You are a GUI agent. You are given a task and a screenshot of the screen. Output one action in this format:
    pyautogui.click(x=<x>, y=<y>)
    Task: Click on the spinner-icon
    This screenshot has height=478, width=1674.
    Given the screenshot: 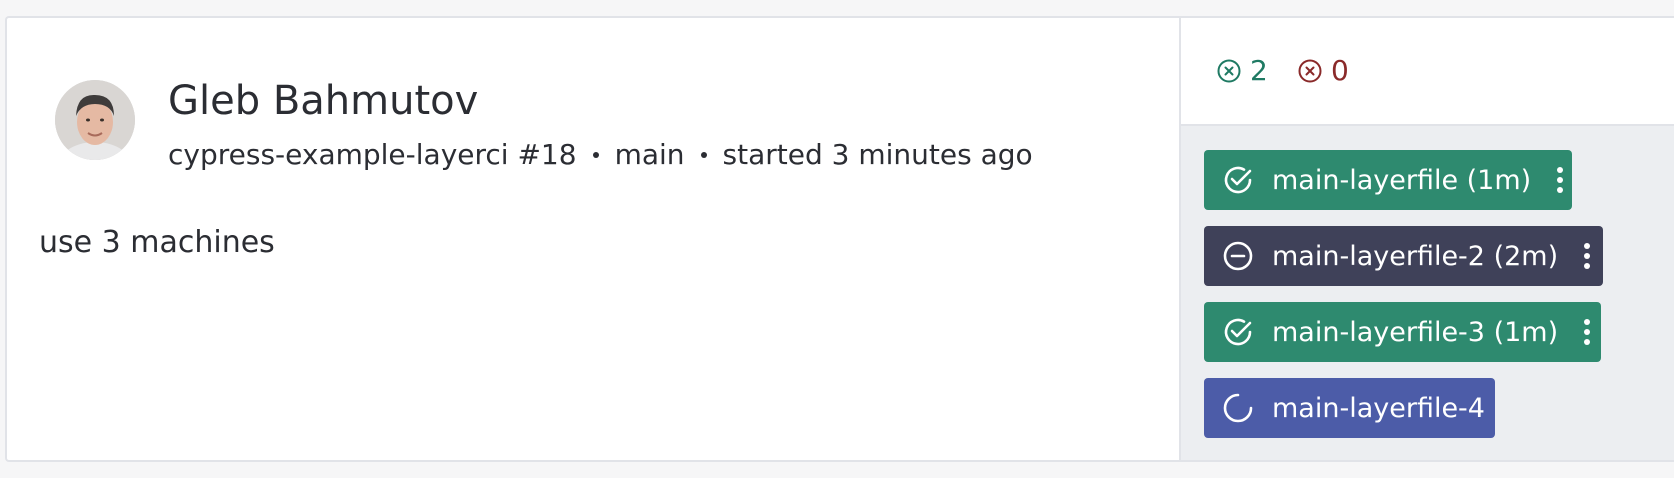 What is the action you would take?
    pyautogui.click(x=1238, y=408)
    